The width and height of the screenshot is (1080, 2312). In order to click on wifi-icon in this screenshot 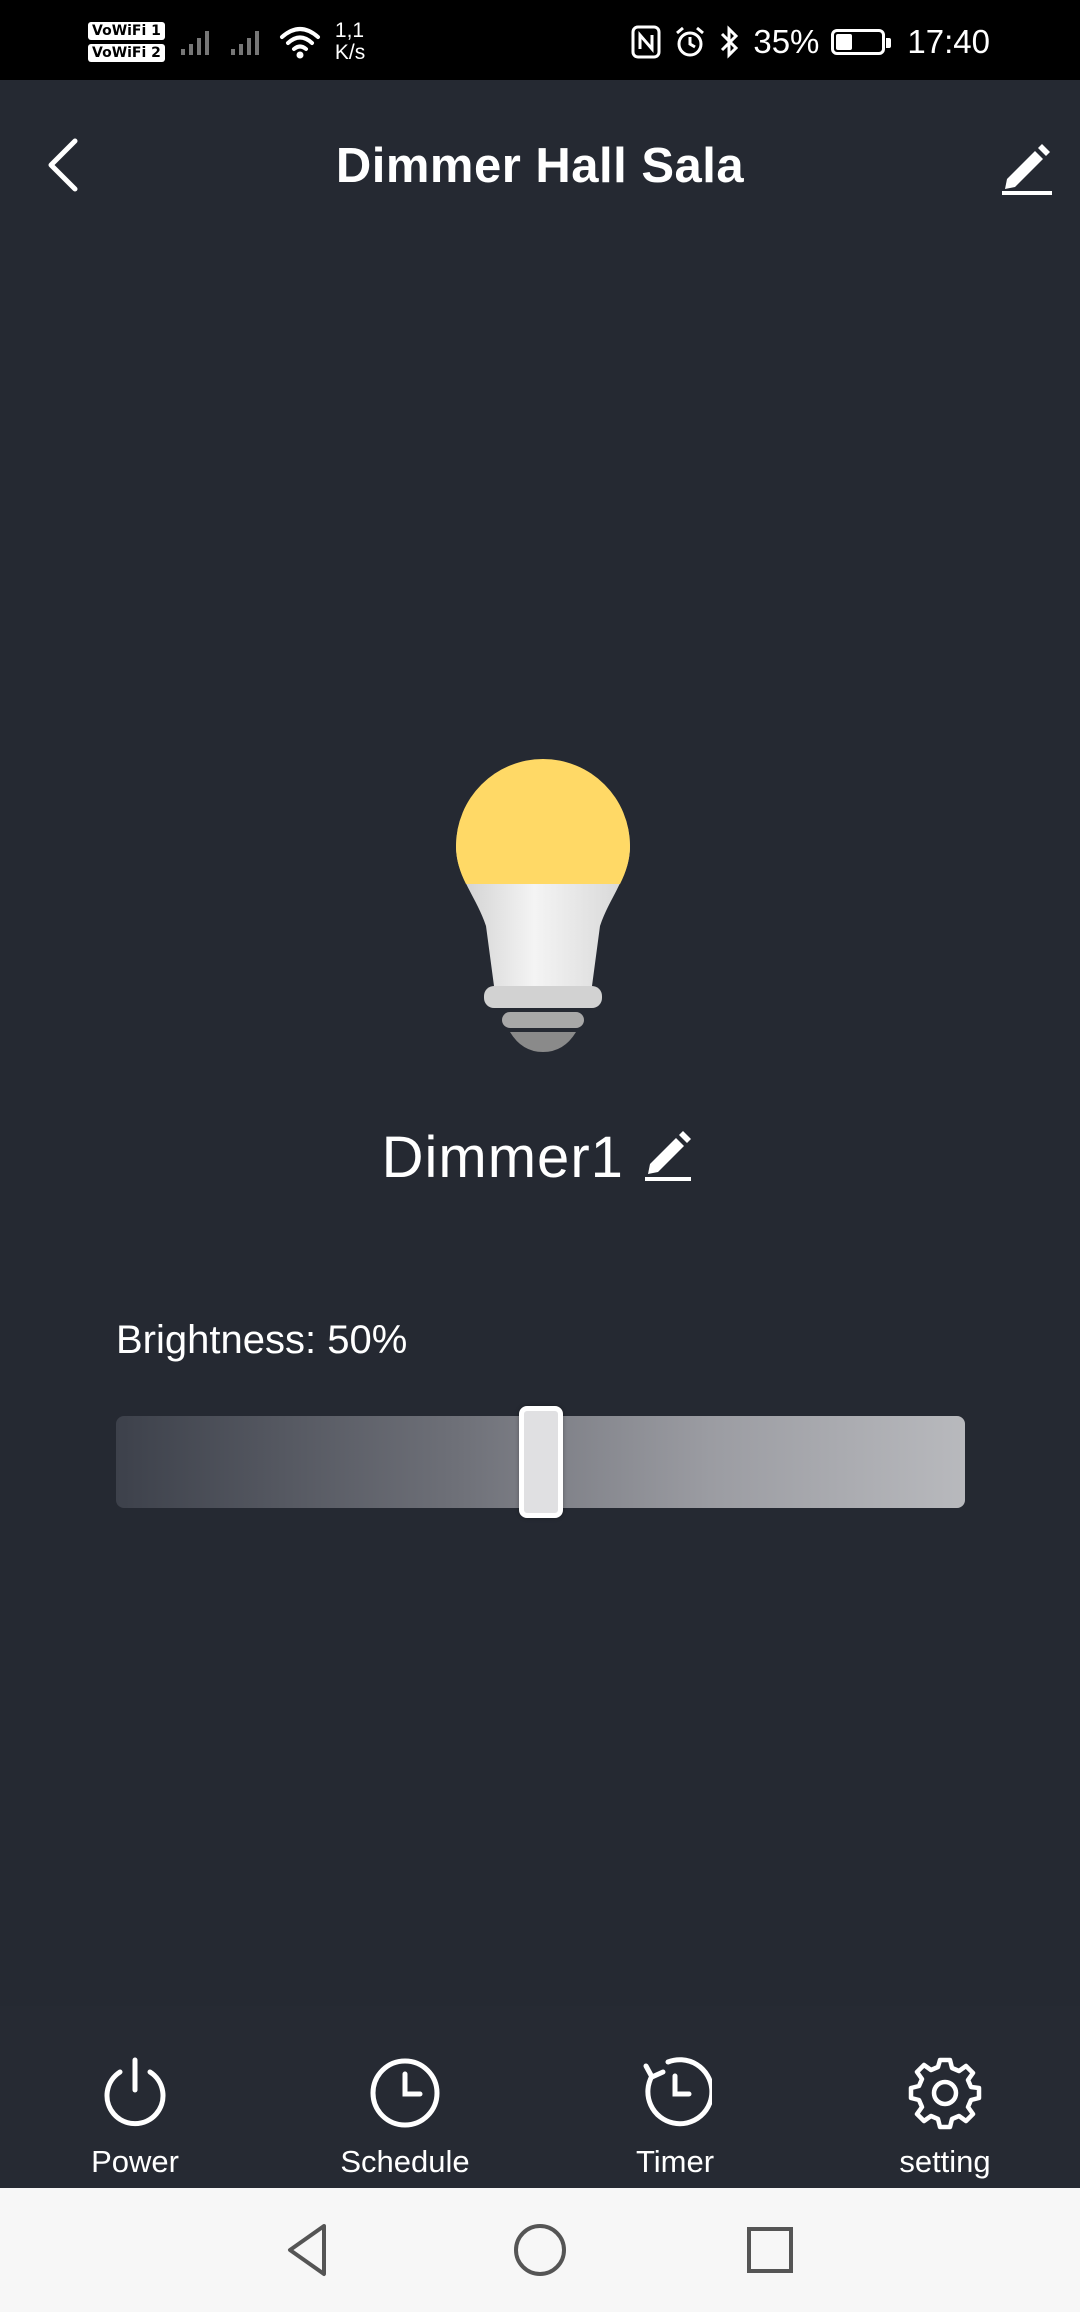, I will do `click(299, 43)`.